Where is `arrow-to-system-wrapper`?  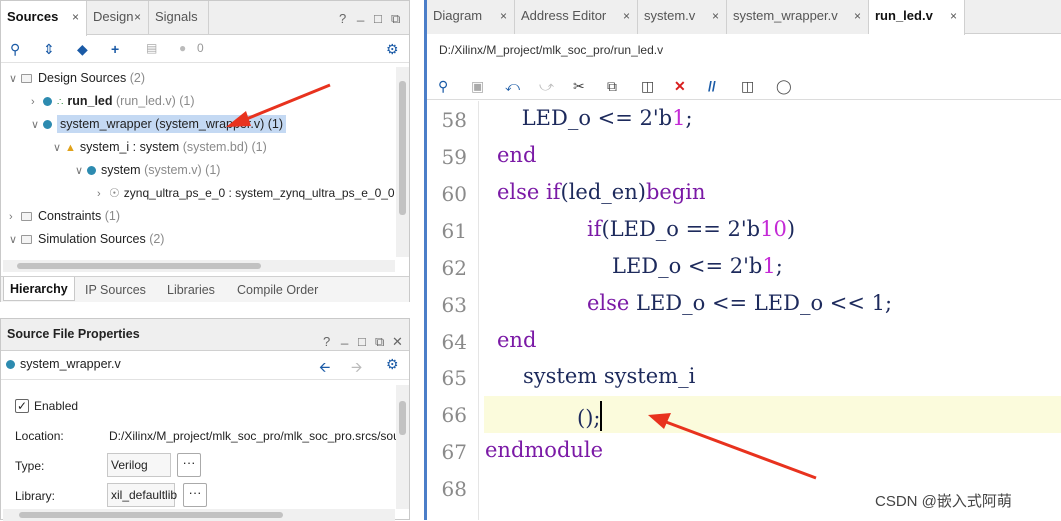 arrow-to-system-wrapper is located at coordinates (278, 105).